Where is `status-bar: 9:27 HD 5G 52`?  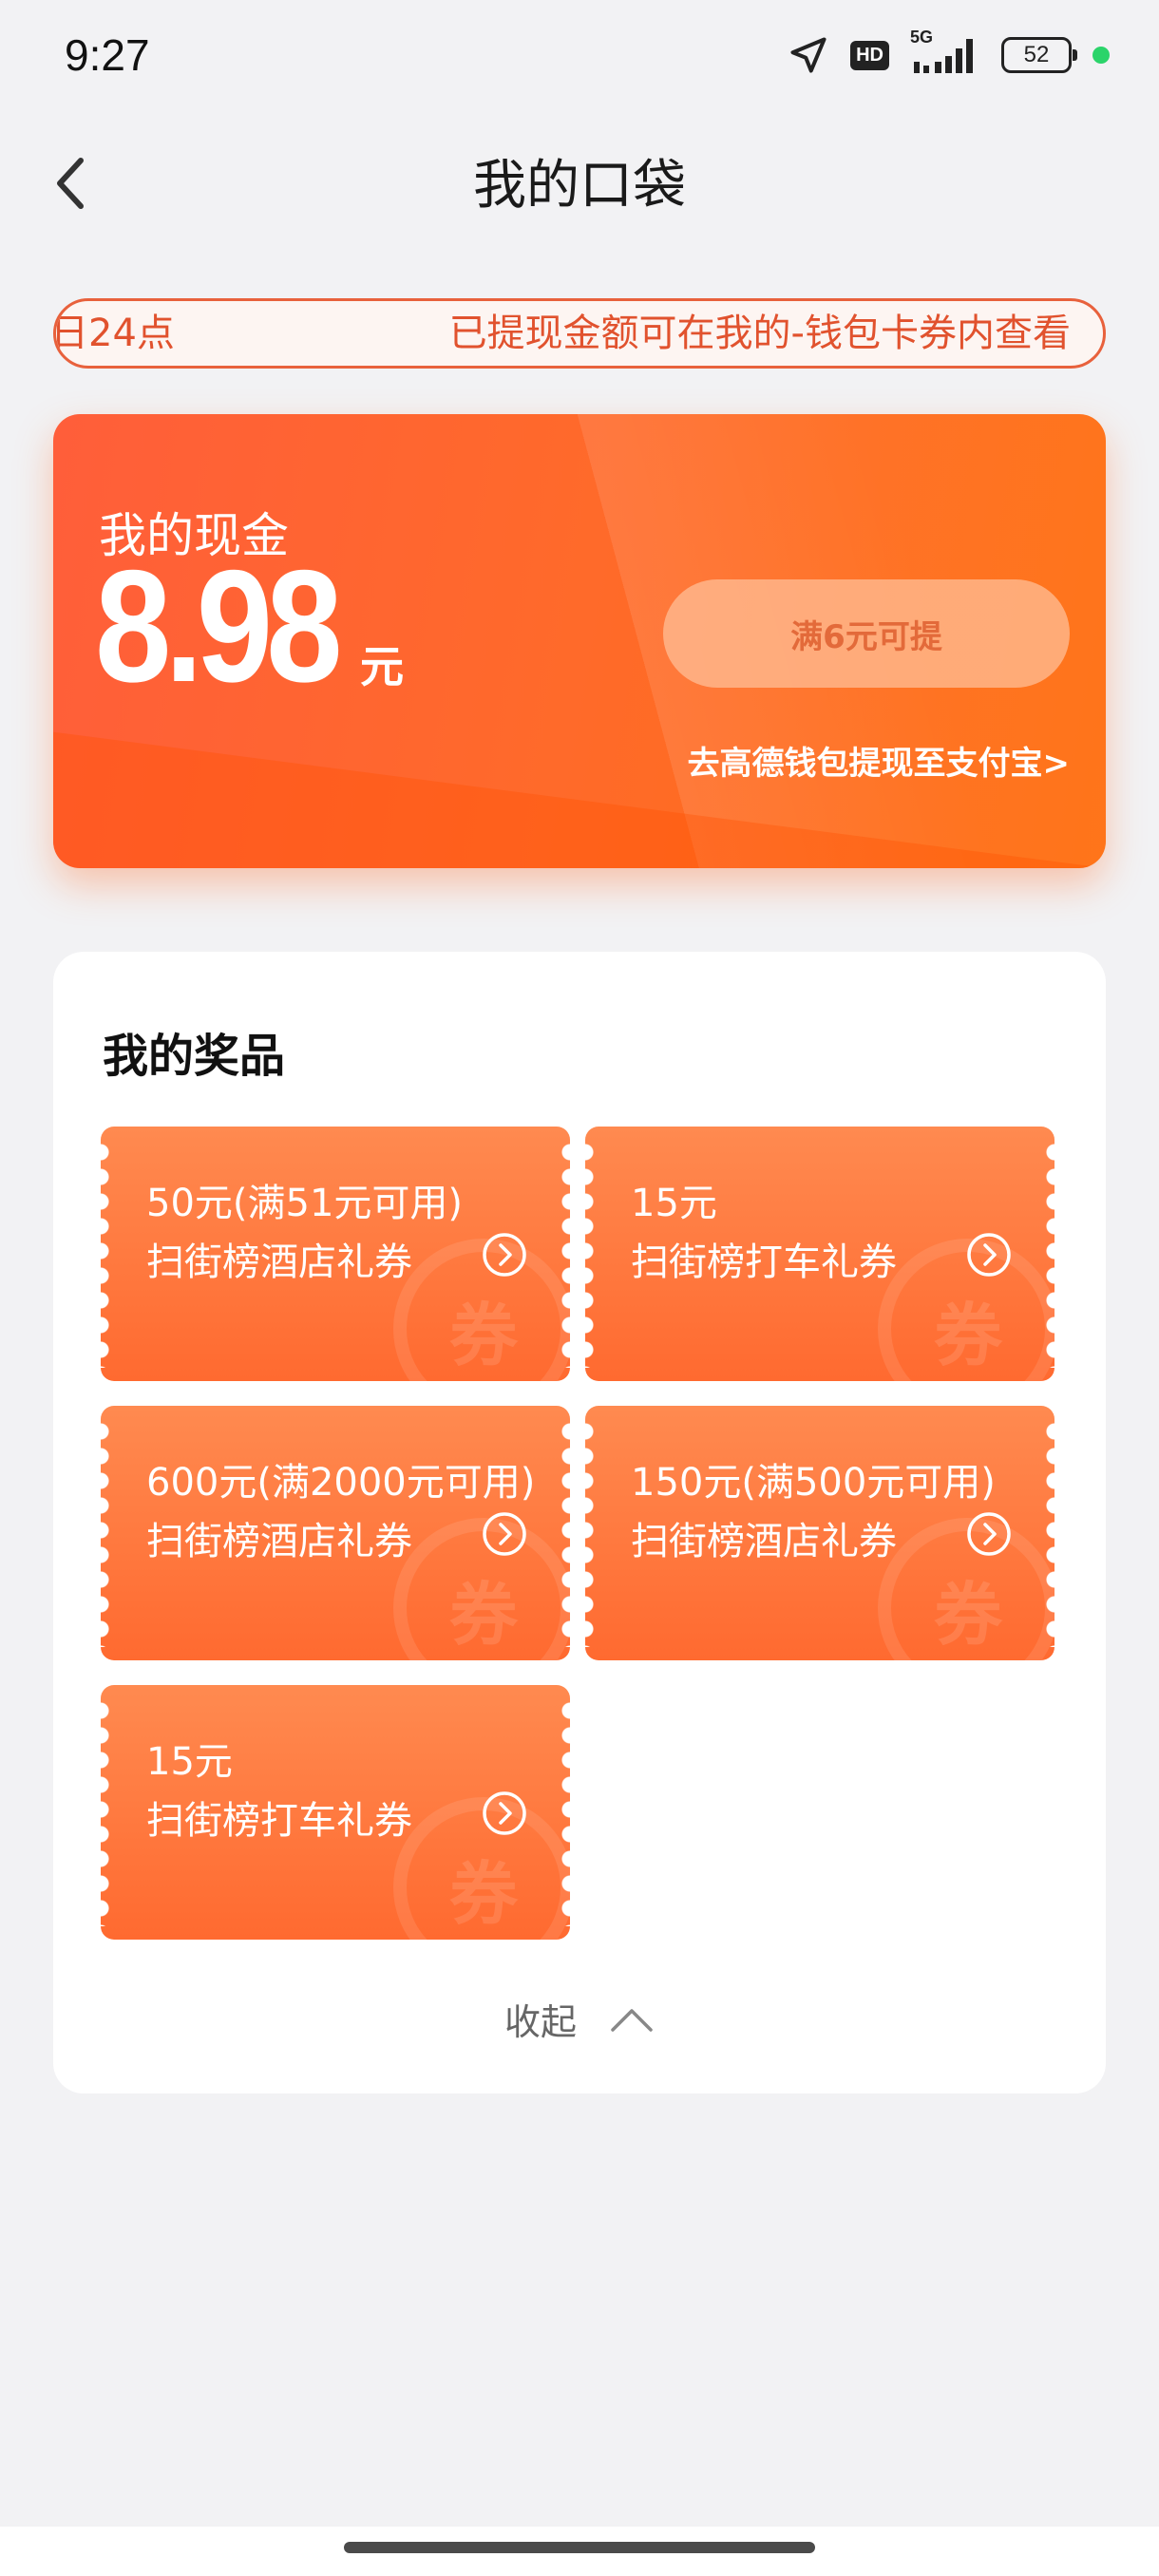
status-bar: 9:27 HD 5G 52 is located at coordinates (579, 55).